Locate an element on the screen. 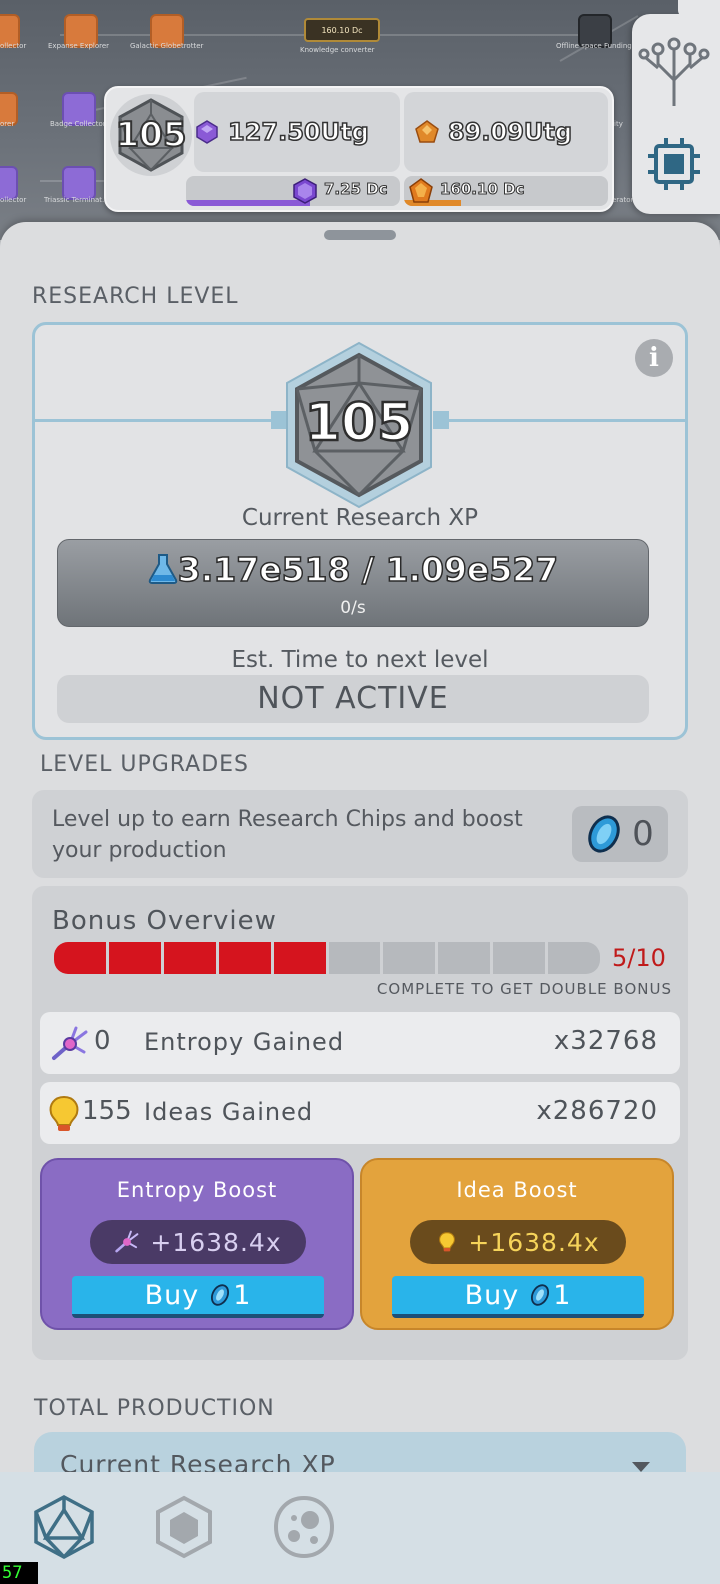  fps-counter: 57 is located at coordinates (19, 1573).